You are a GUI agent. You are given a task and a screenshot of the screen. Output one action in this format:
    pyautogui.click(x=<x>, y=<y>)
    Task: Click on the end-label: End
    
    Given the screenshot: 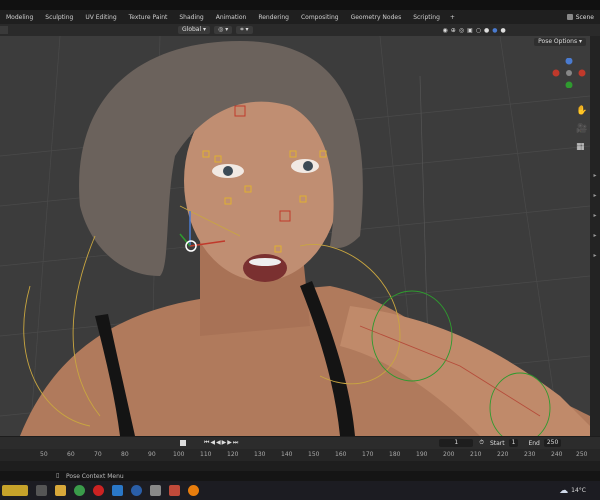 What is the action you would take?
    pyautogui.click(x=534, y=443)
    